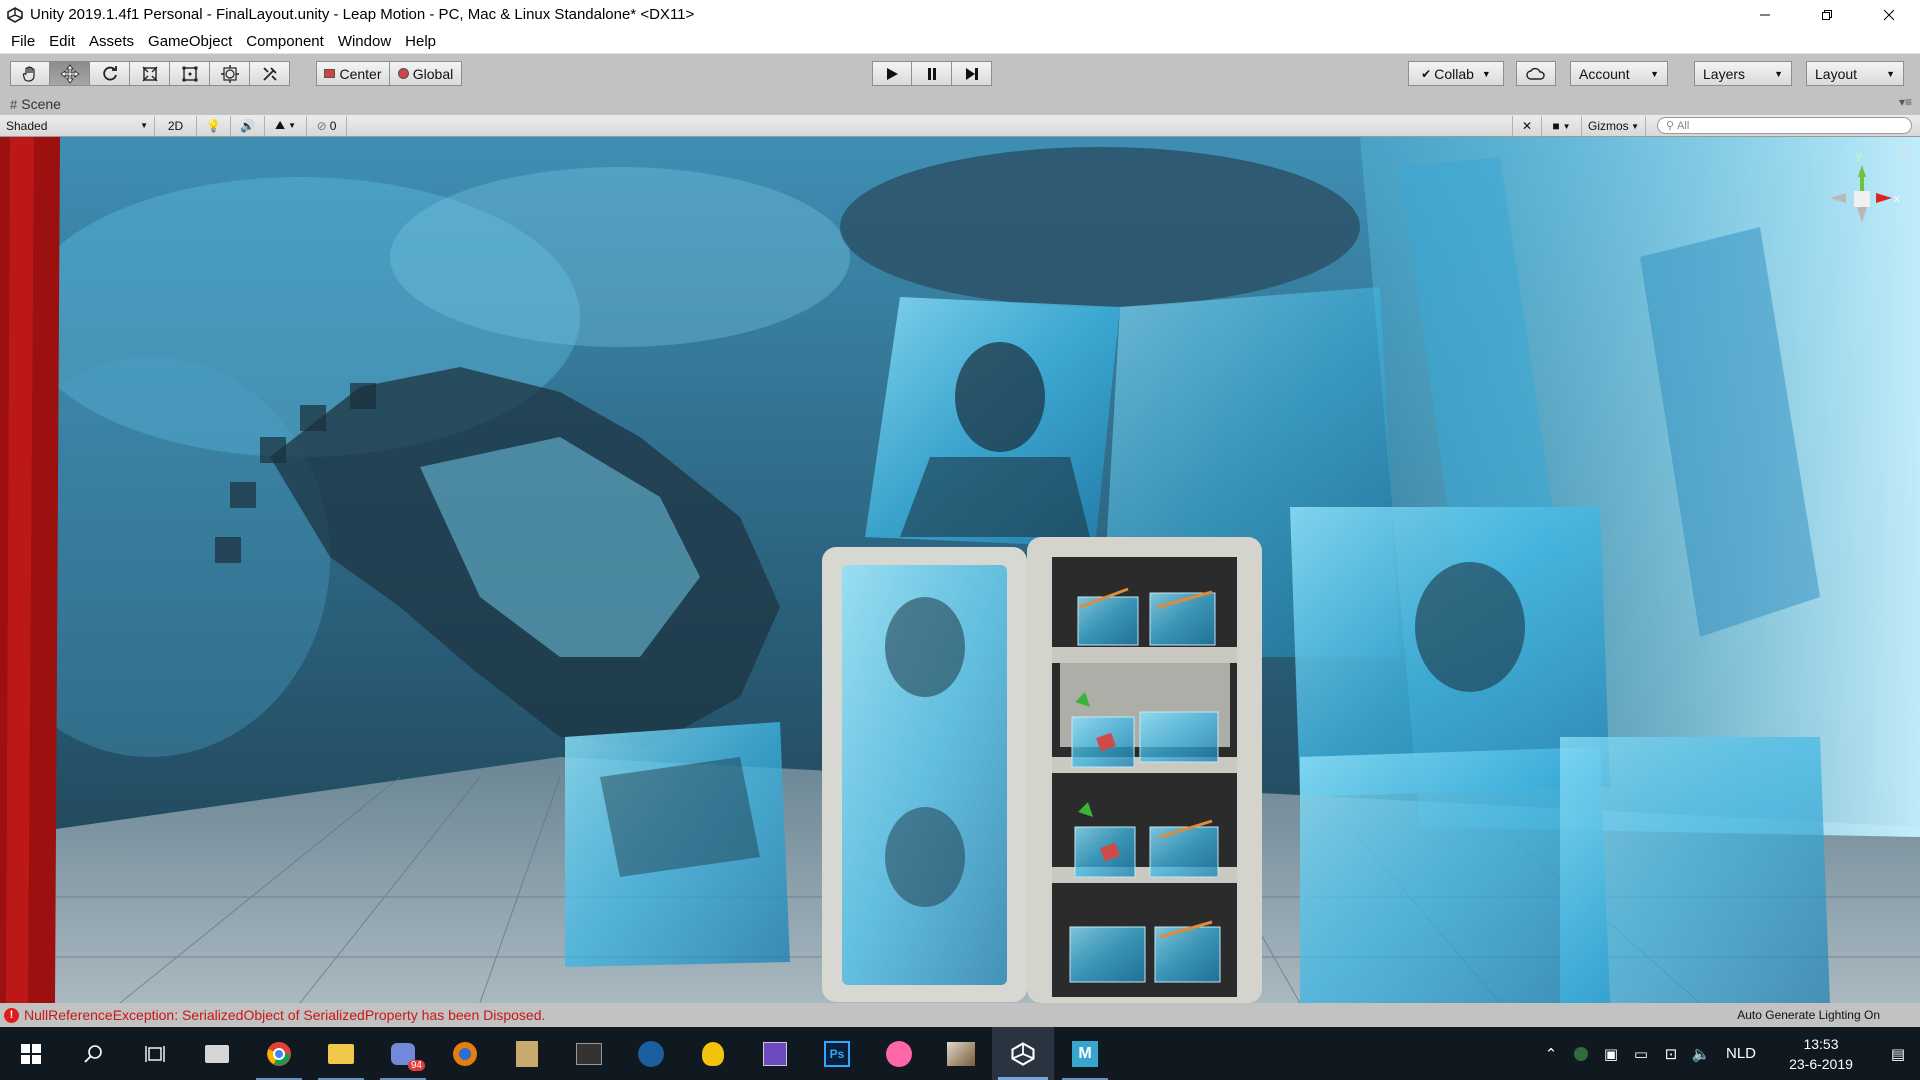 The width and height of the screenshot is (1920, 1080). What do you see at coordinates (70, 73) in the screenshot?
I see `move-tool-icon` at bounding box center [70, 73].